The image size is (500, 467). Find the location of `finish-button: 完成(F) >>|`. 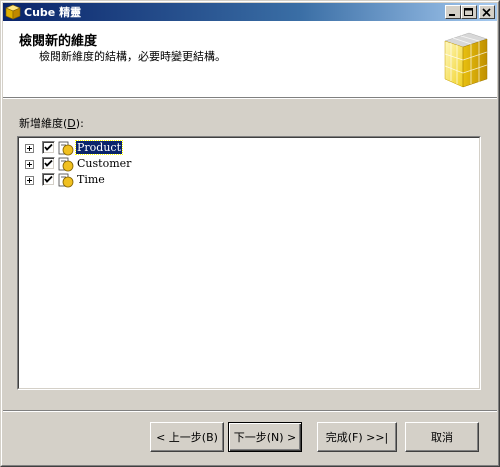

finish-button: 完成(F) >>| is located at coordinates (357, 437).